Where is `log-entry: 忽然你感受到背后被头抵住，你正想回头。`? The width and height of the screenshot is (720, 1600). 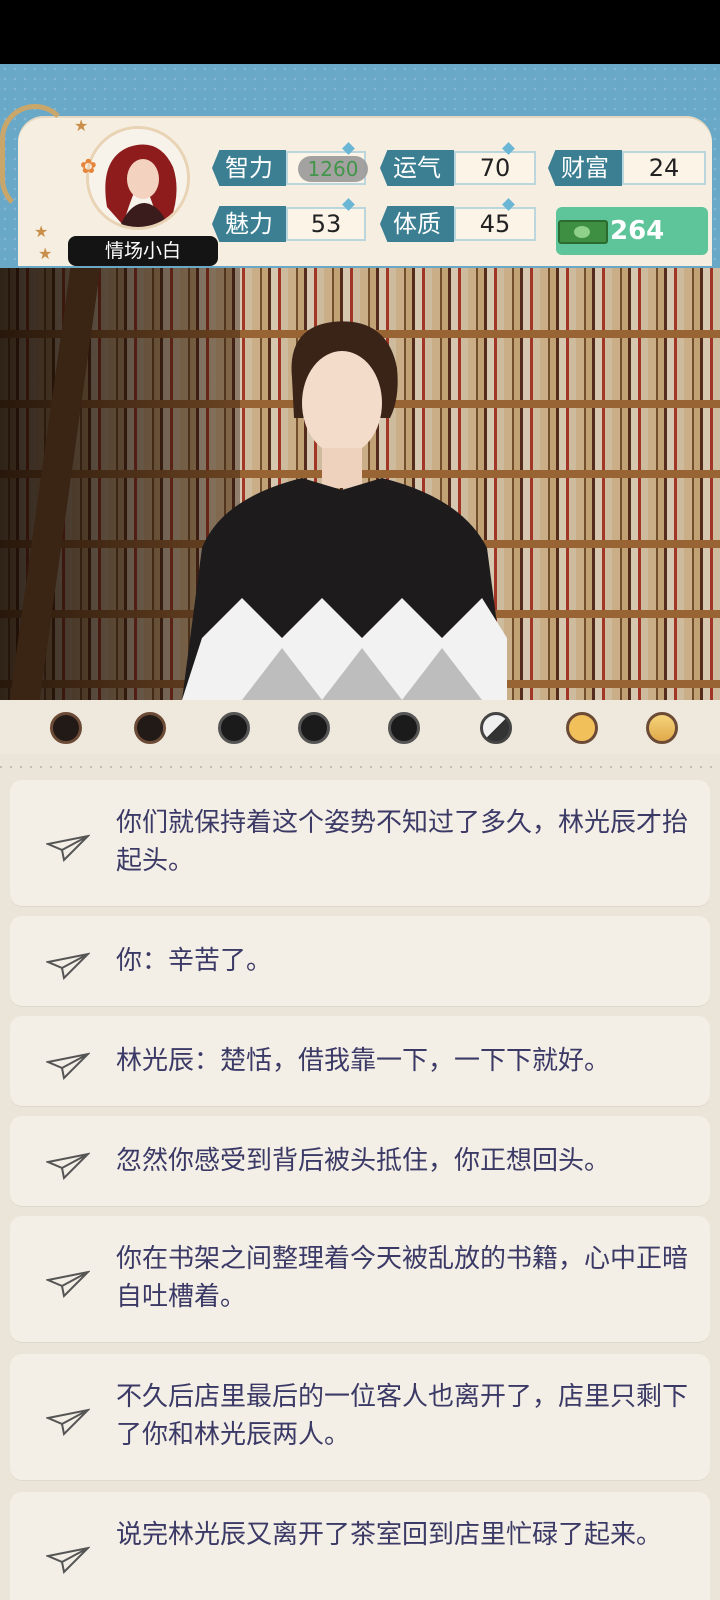 log-entry: 忽然你感受到背后被头抵住，你正想回头。 is located at coordinates (360, 1161).